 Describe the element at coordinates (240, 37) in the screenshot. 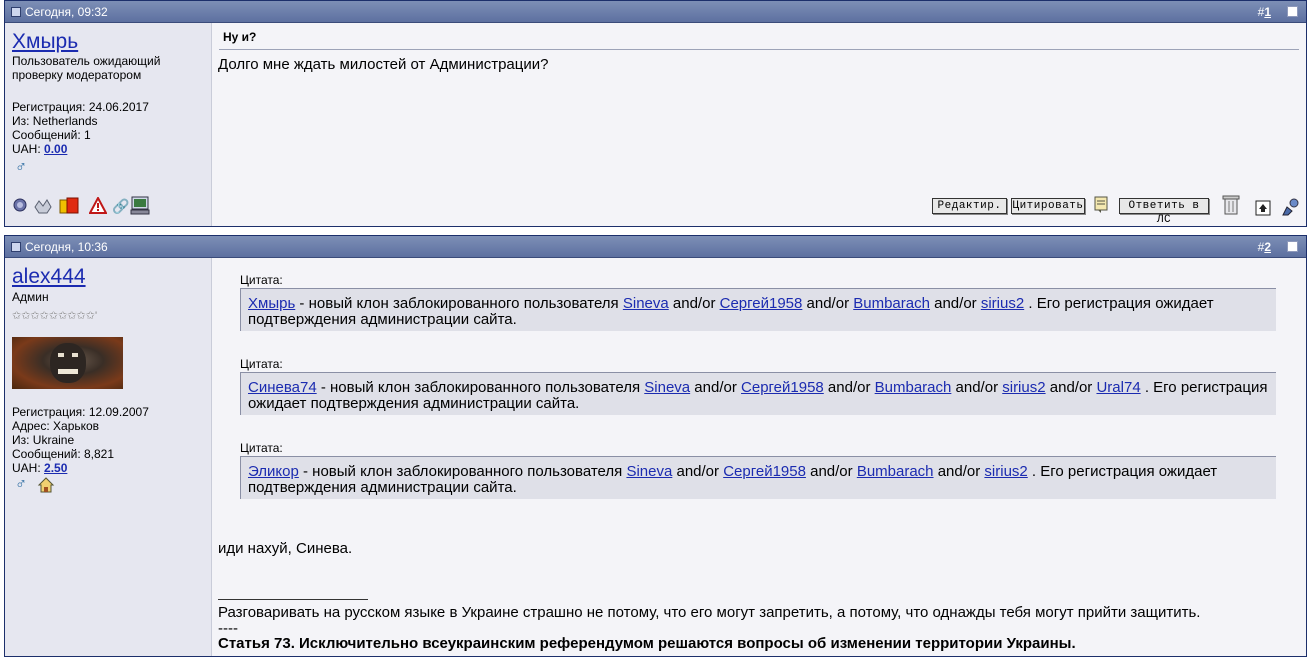

I see `post-title: Ну и?` at that location.